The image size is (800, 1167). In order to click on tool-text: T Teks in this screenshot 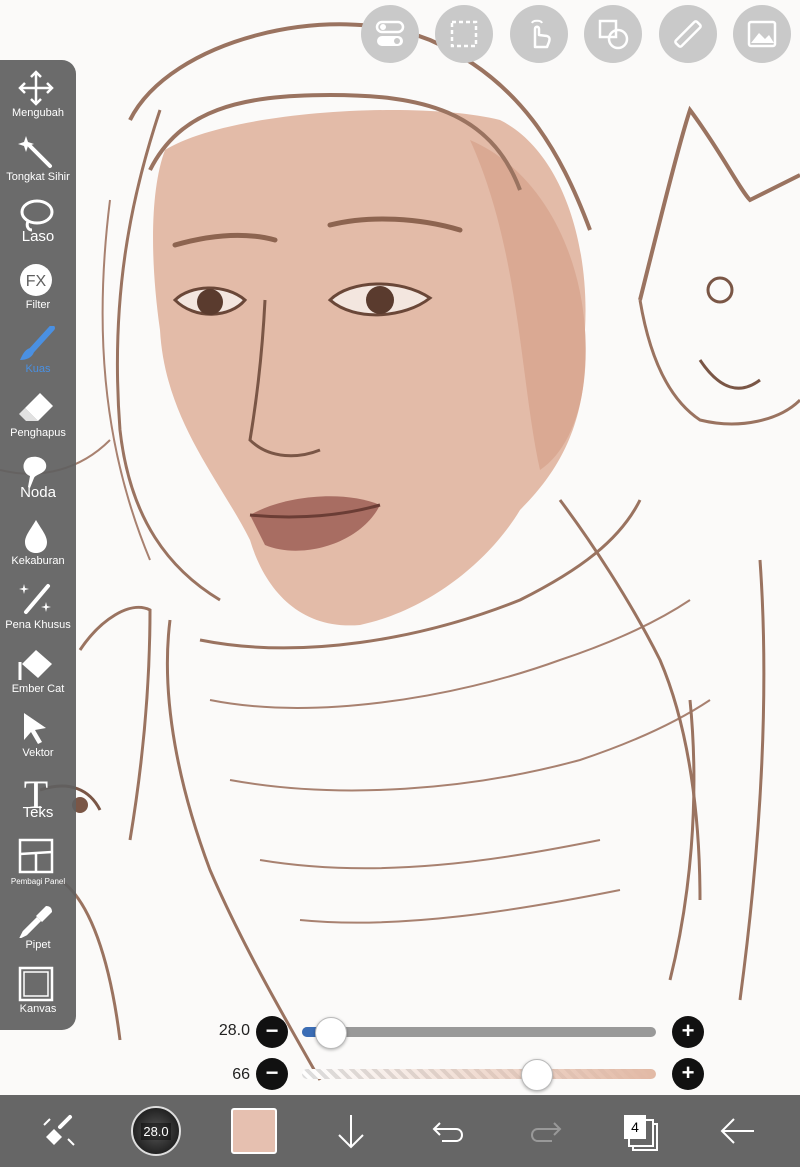, I will do `click(38, 796)`.